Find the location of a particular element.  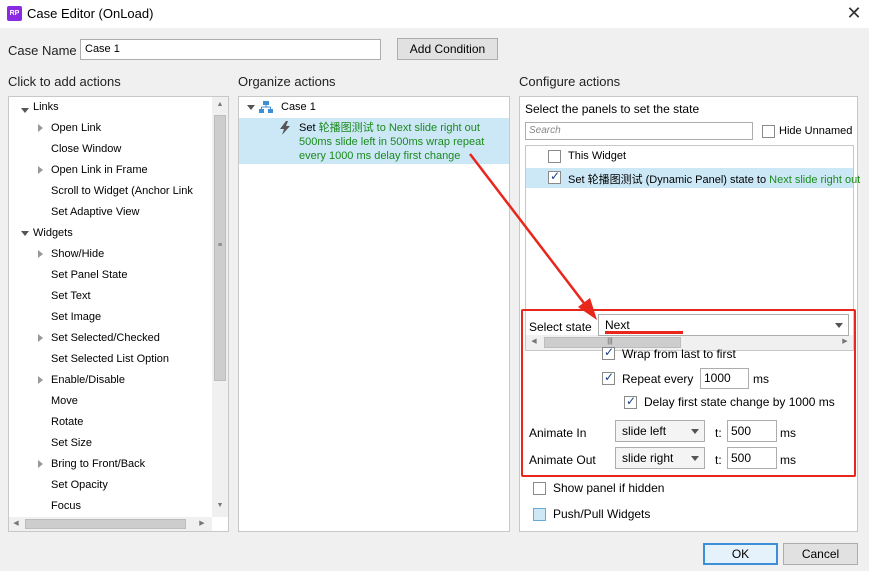

row-set-prefix: Set is located at coordinates (578, 180).